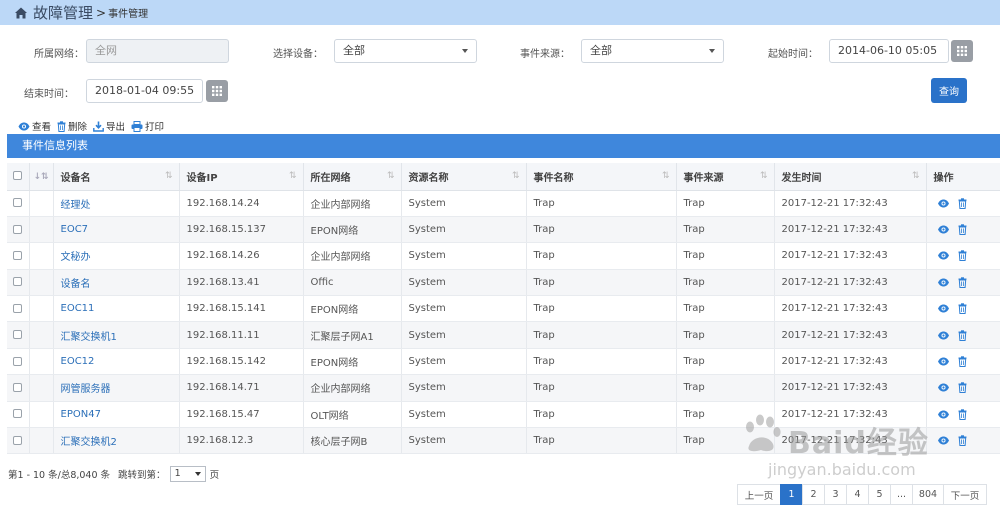  I want to click on delete-button: 删除, so click(72, 126).